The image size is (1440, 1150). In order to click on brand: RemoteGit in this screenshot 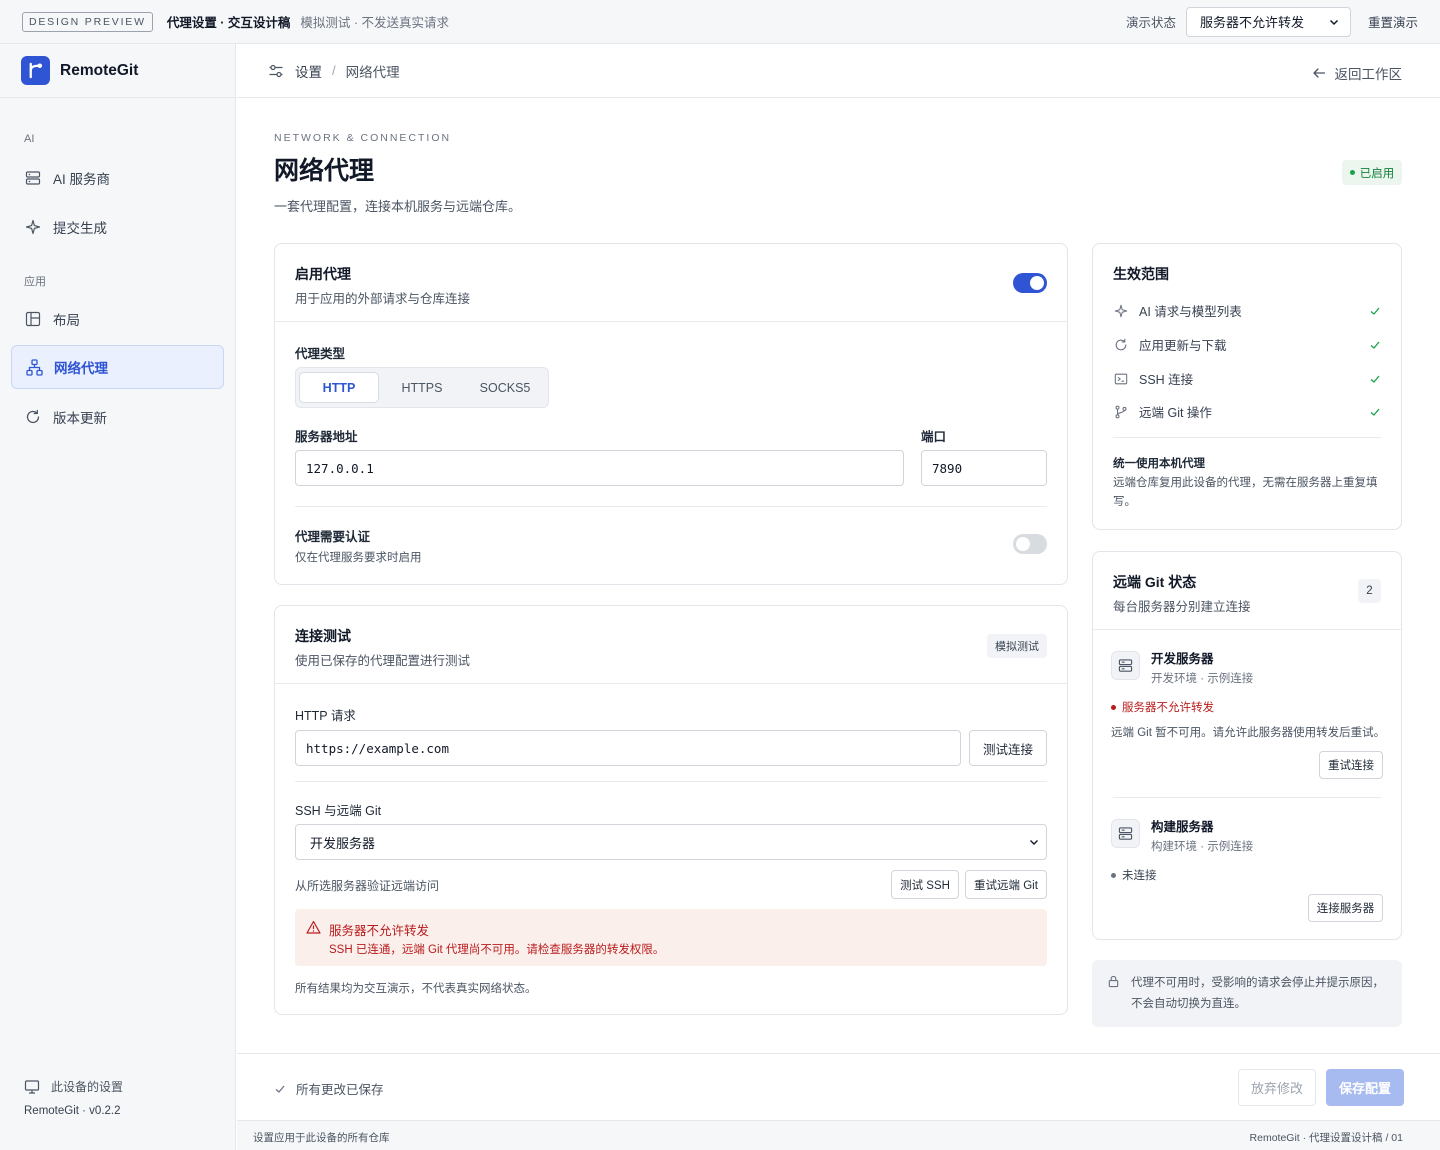, I will do `click(117, 71)`.